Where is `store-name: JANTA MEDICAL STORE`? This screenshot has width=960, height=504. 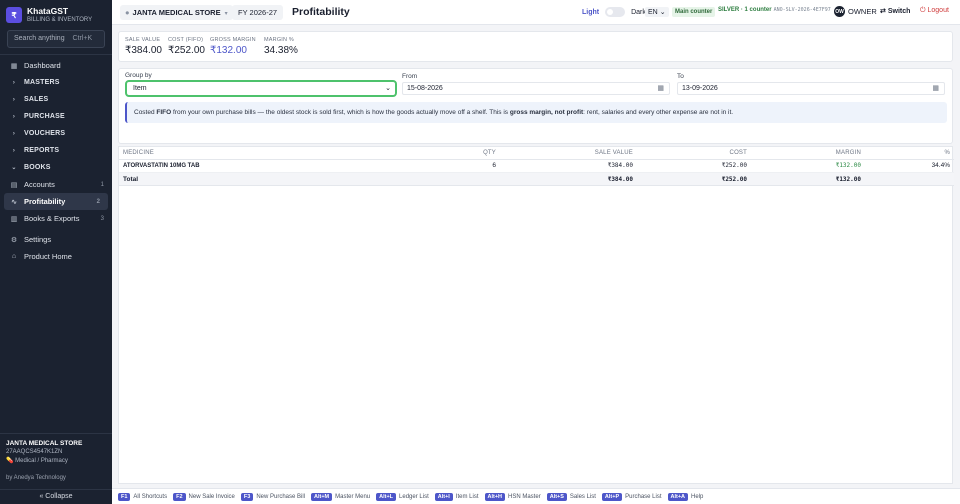
store-name: JANTA MEDICAL STORE is located at coordinates (44, 443).